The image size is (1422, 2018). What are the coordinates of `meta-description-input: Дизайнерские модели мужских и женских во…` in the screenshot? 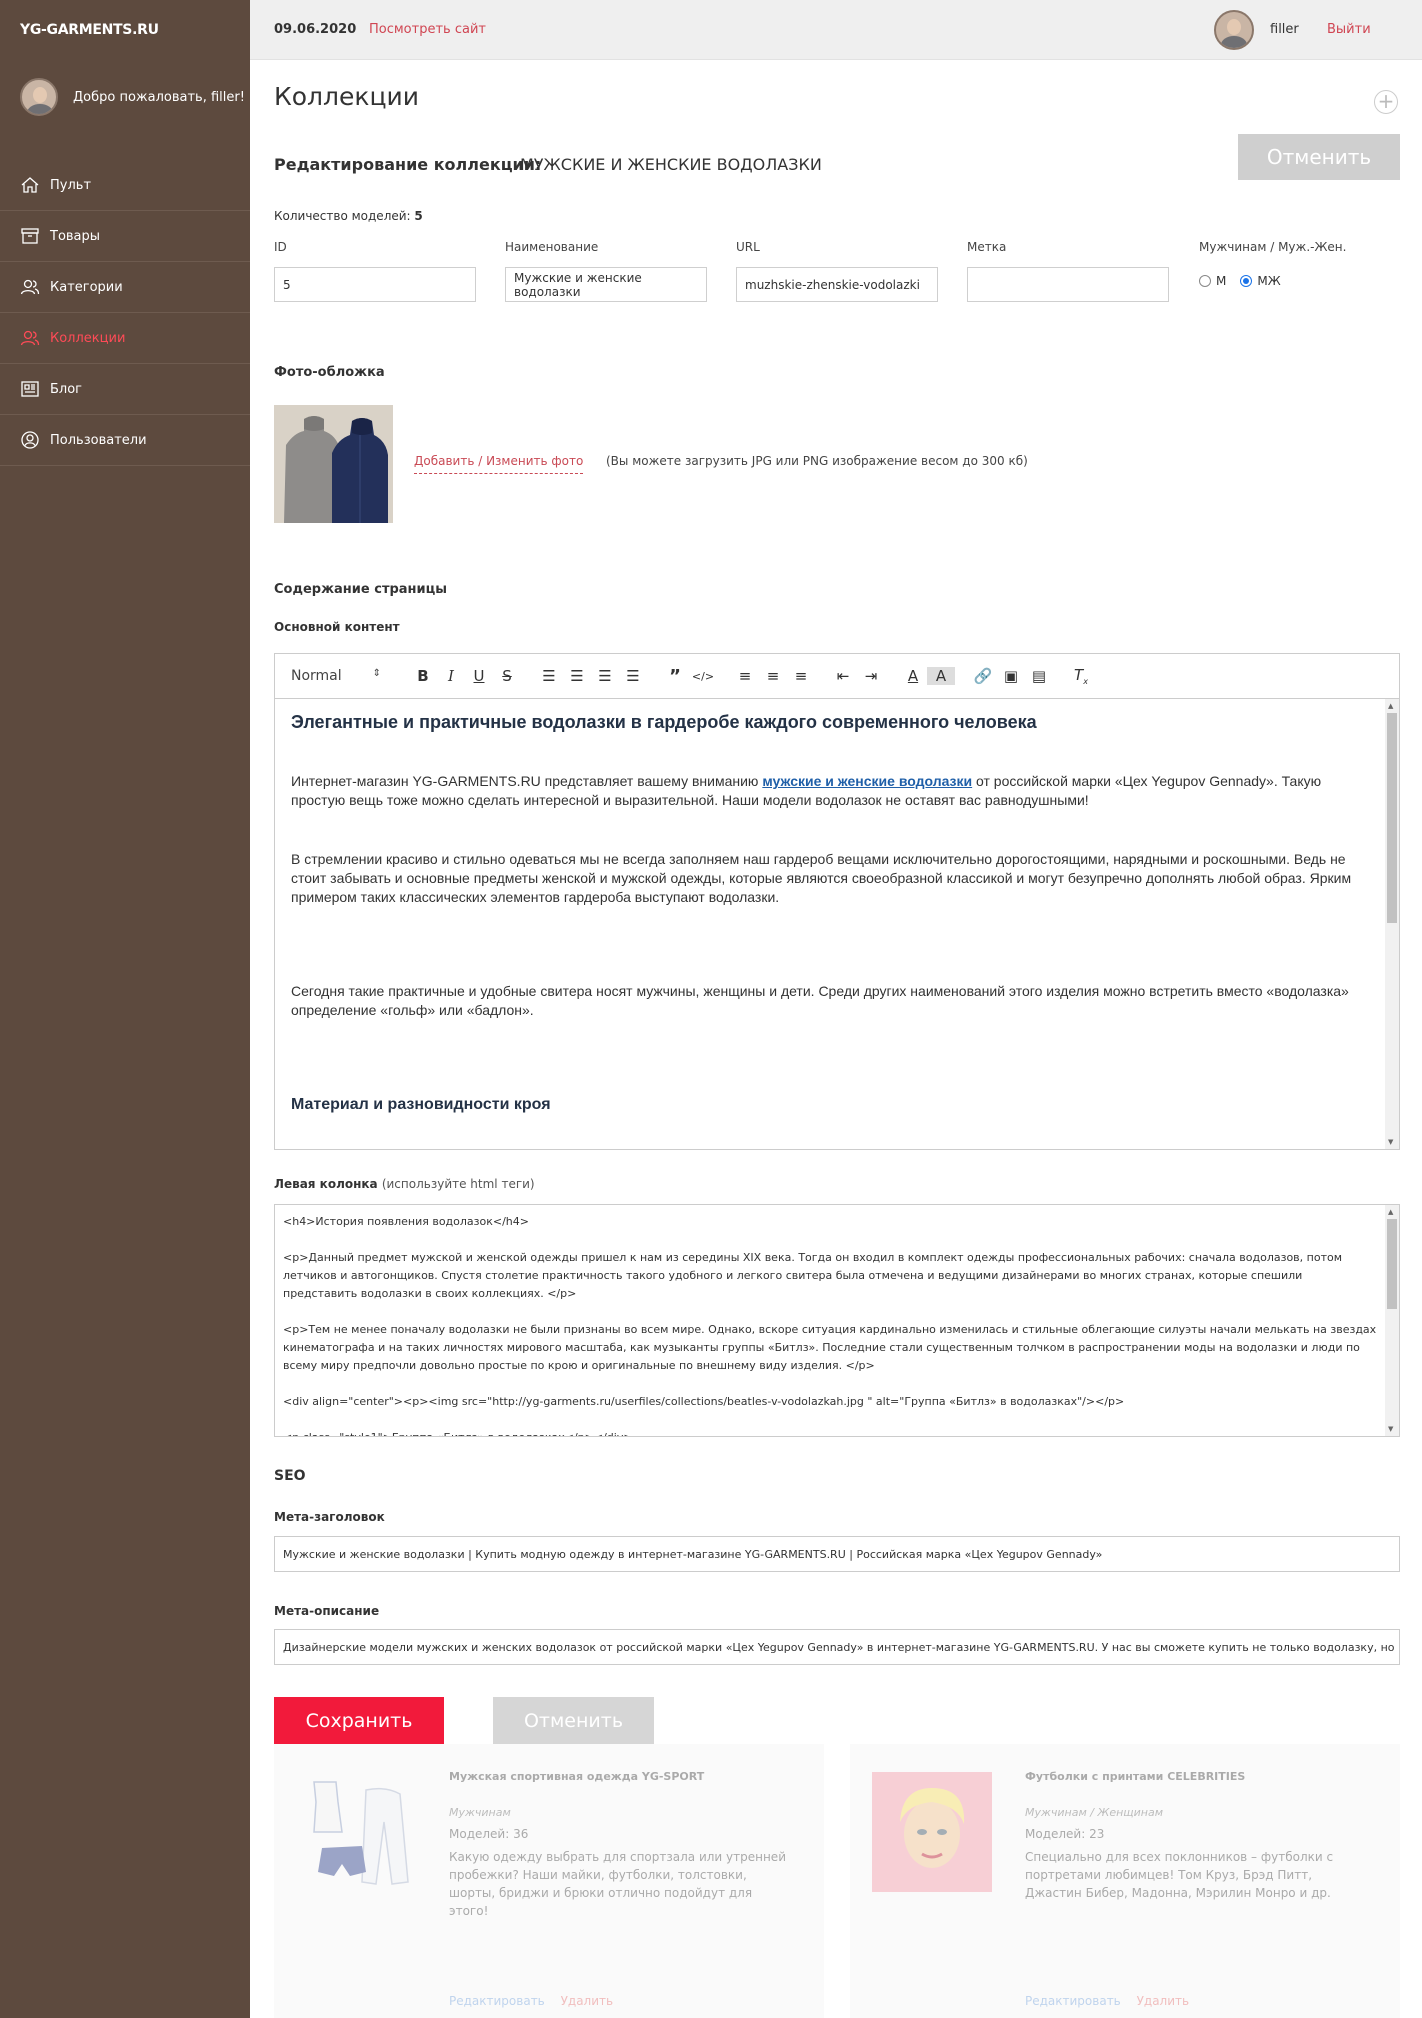 It's located at (837, 1647).